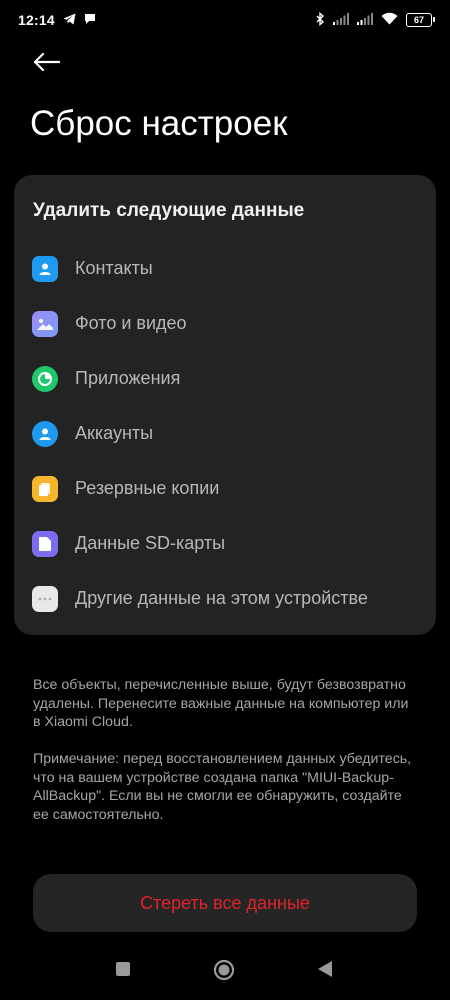 The image size is (450, 1000). Describe the element at coordinates (45, 433) in the screenshot. I see `accounts-icon` at that location.